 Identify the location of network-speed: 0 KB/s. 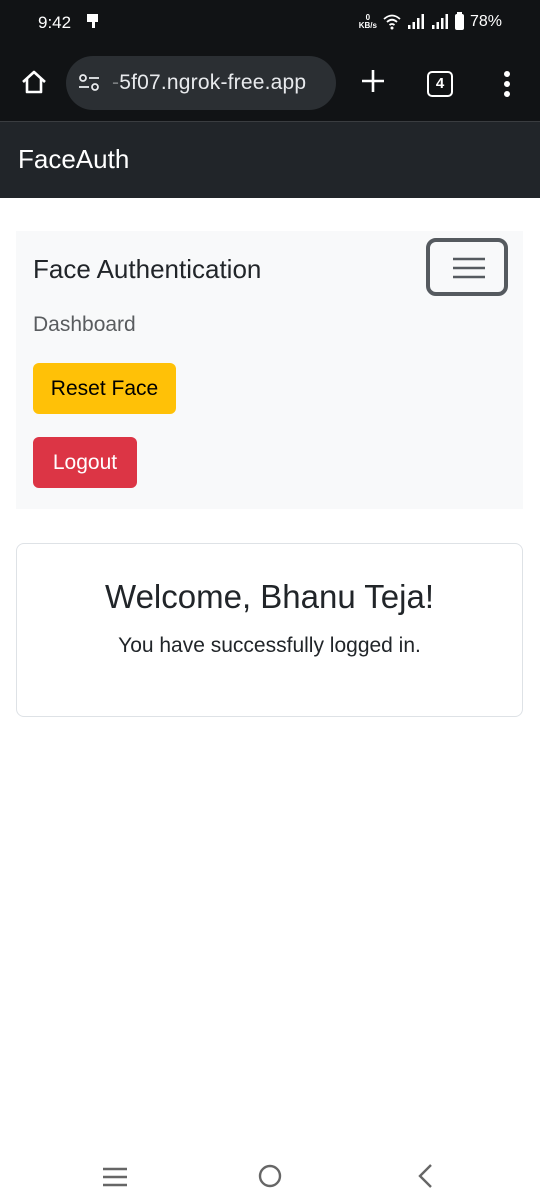
(367, 21).